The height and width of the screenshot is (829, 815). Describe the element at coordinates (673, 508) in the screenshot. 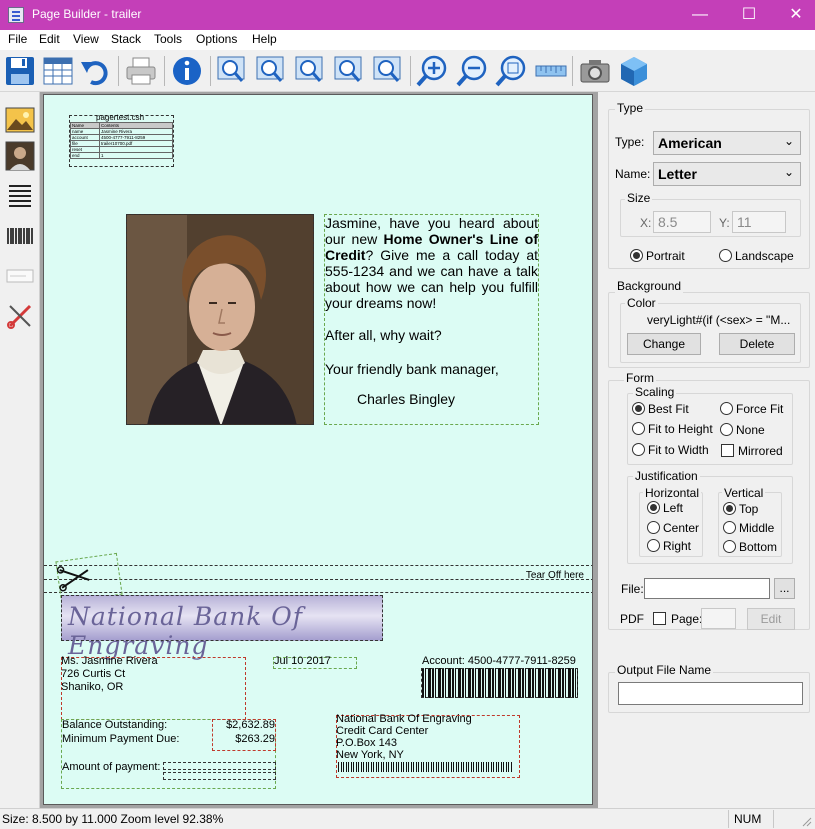

I see `left-label: Left` at that location.